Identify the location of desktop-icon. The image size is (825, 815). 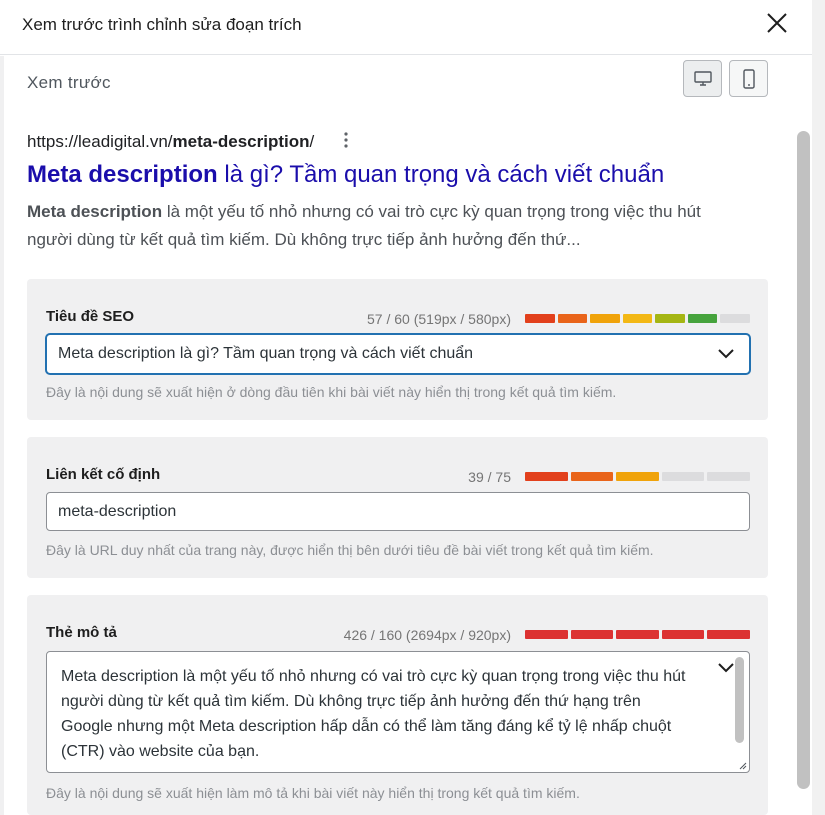
(702, 78).